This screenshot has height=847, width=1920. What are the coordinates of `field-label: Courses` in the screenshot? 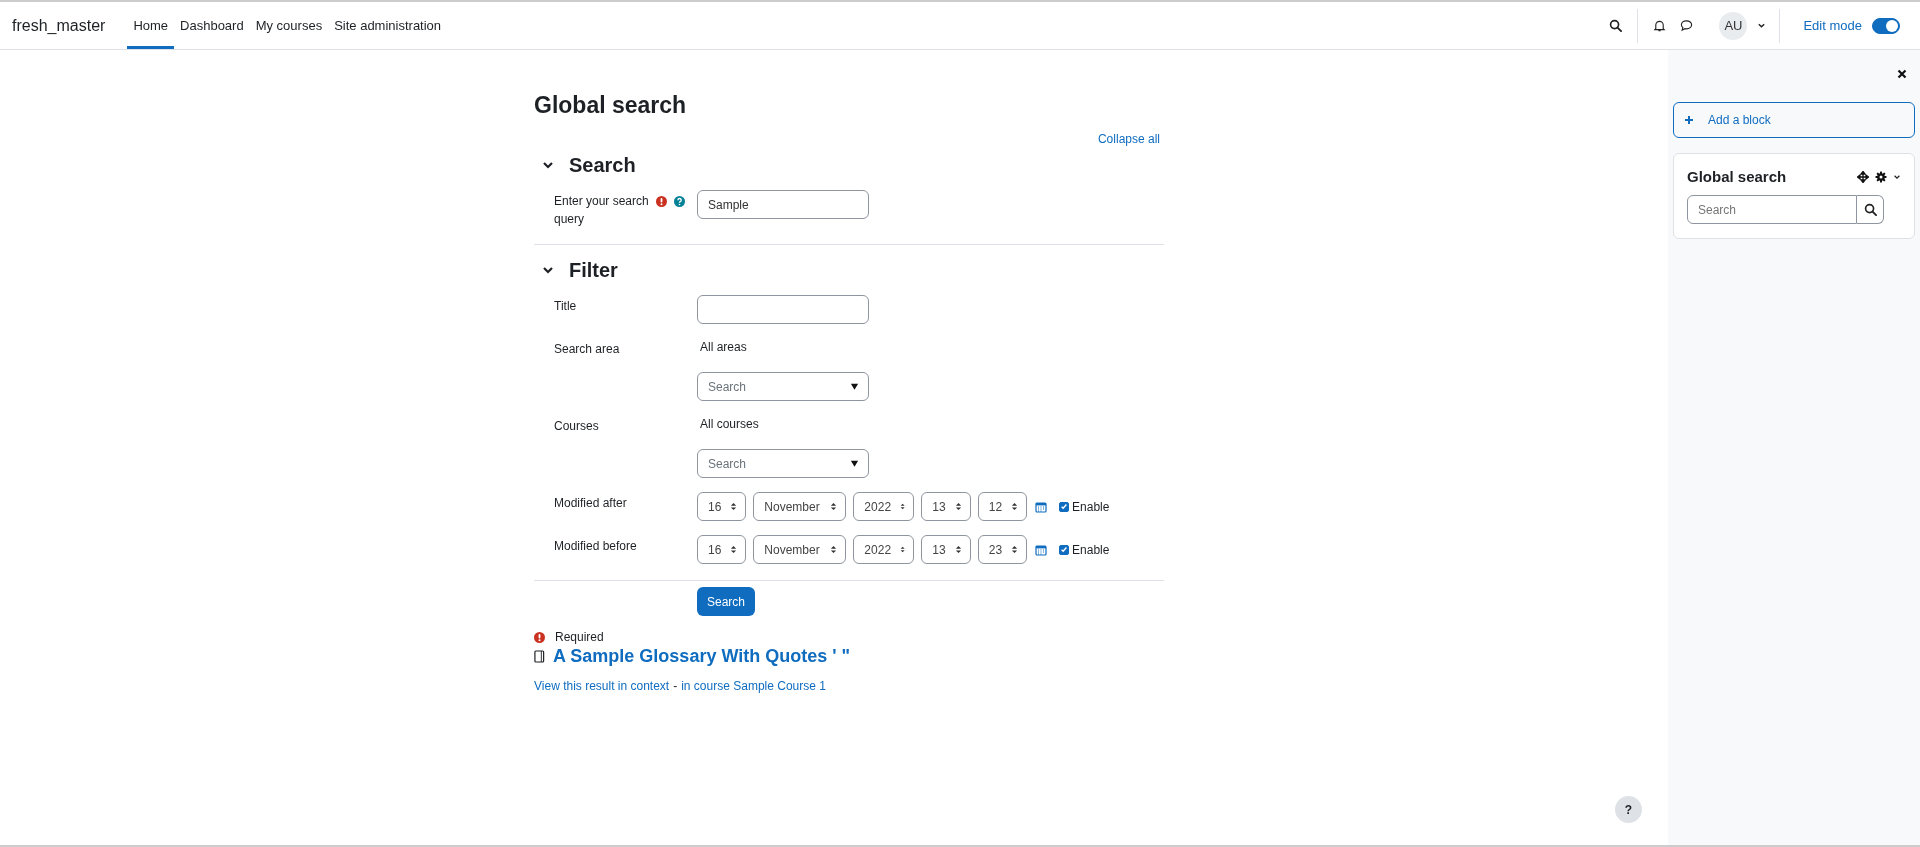 It's located at (577, 426).